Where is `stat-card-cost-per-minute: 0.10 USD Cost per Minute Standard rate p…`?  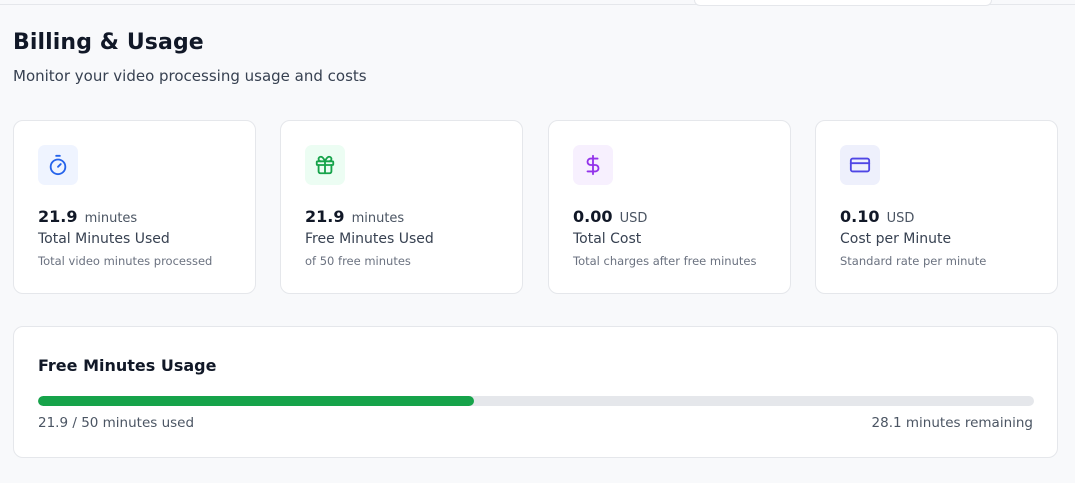
stat-card-cost-per-minute: 0.10 USD Cost per Minute Standard rate p… is located at coordinates (936, 207).